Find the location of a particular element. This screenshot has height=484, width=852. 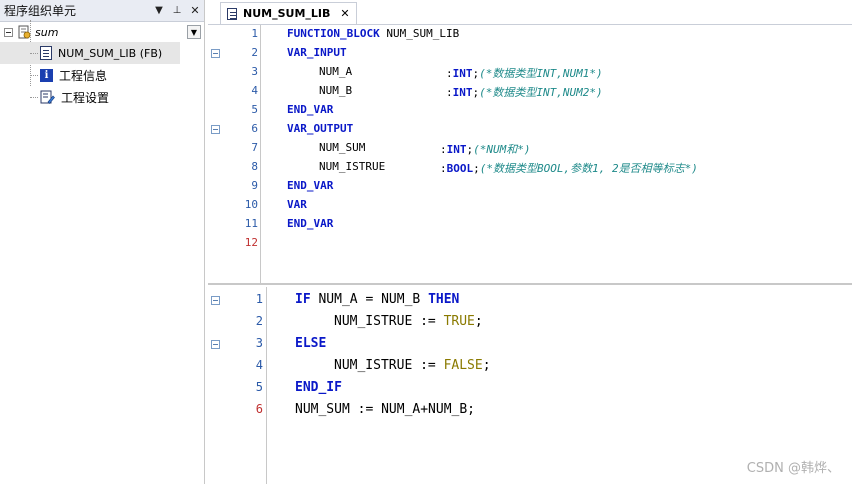

collapse-icon is located at coordinates (8, 32).